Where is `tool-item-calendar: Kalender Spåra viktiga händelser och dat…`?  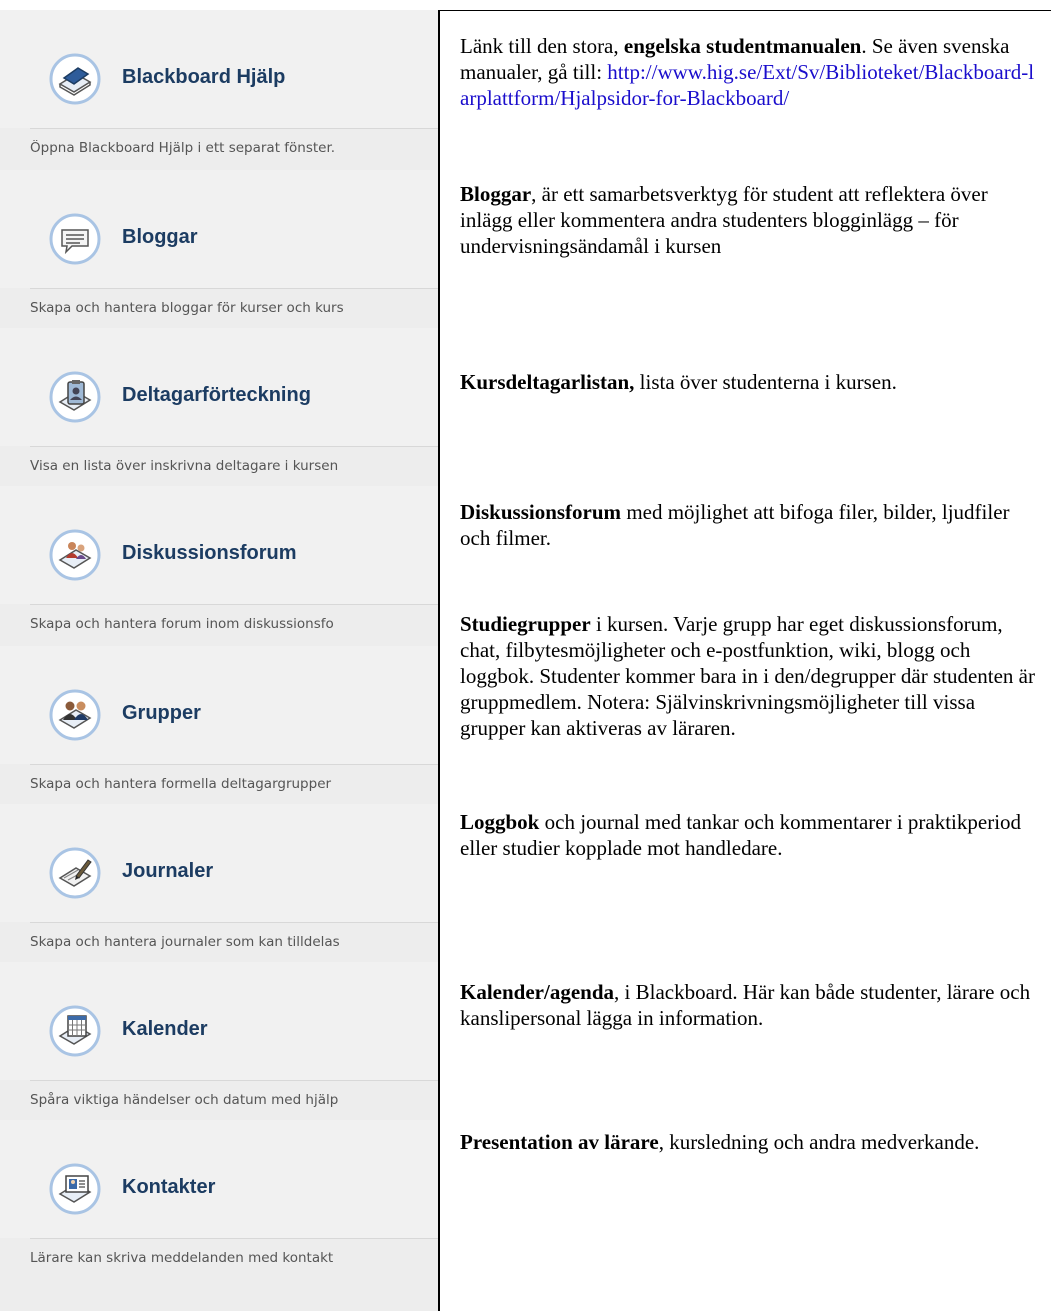
tool-item-calendar: Kalender Spåra viktiga händelser och dat… is located at coordinates (219, 1042).